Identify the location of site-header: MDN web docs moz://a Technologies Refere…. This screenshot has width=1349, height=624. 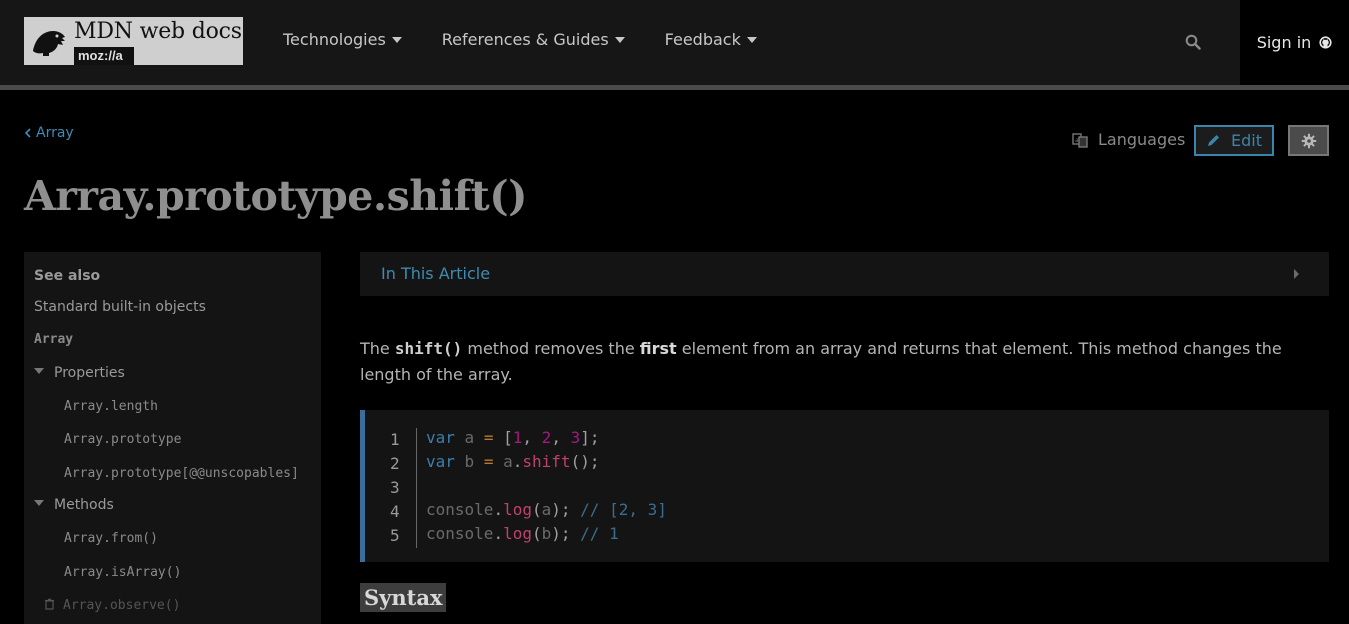
(674, 42).